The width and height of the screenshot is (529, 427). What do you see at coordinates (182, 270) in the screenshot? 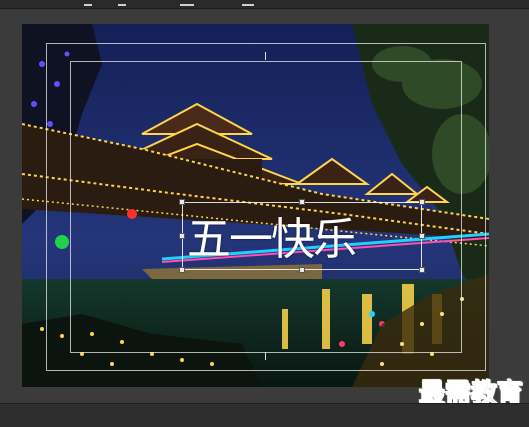
I see `resize-handle-bottom-left` at bounding box center [182, 270].